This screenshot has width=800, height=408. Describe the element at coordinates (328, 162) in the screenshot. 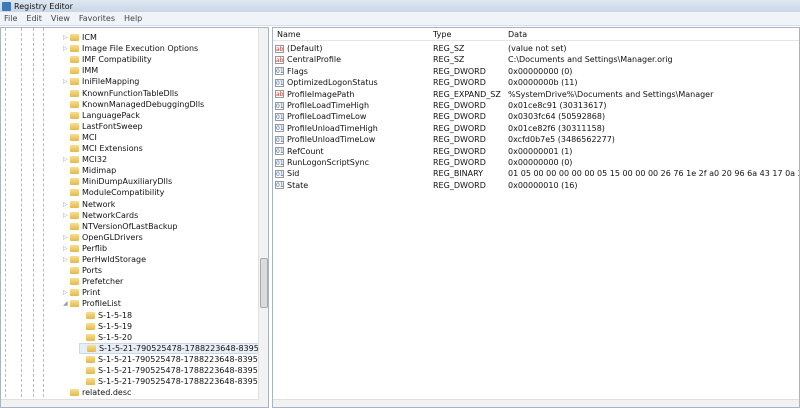

I see `value-name: RunLogonScriptSync` at that location.